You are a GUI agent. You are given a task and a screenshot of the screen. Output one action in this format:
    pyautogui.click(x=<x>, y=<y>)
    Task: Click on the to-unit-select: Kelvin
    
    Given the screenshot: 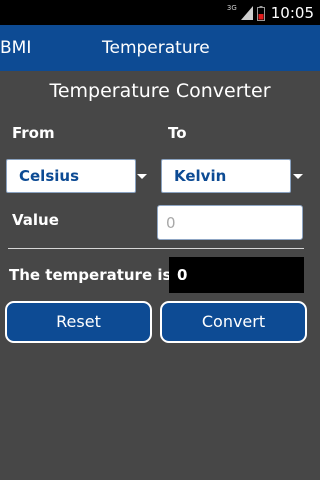 What is the action you would take?
    pyautogui.click(x=226, y=176)
    